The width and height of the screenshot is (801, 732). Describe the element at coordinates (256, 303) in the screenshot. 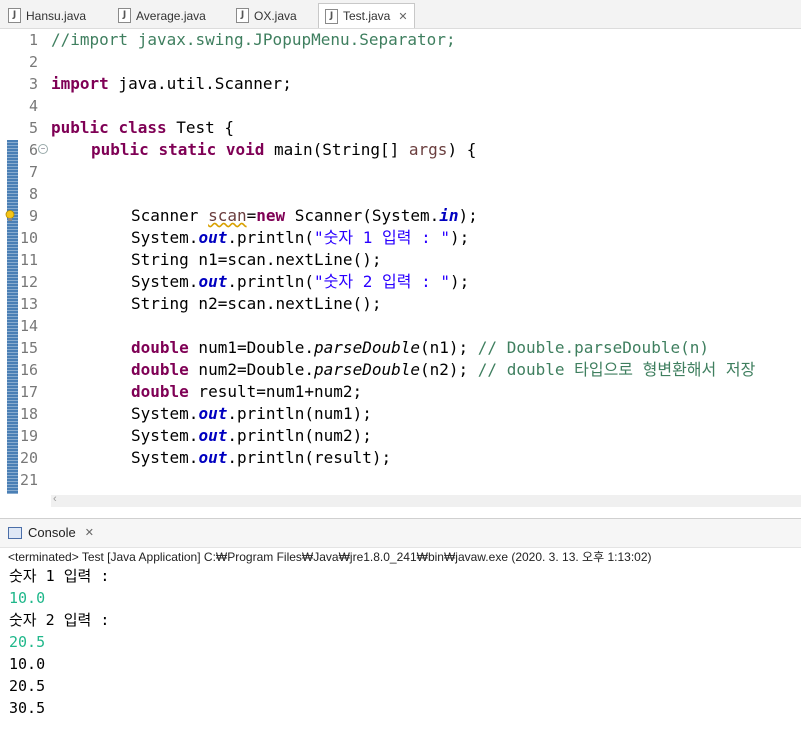

I see `code-text: String n2=scan.nextLine();` at that location.